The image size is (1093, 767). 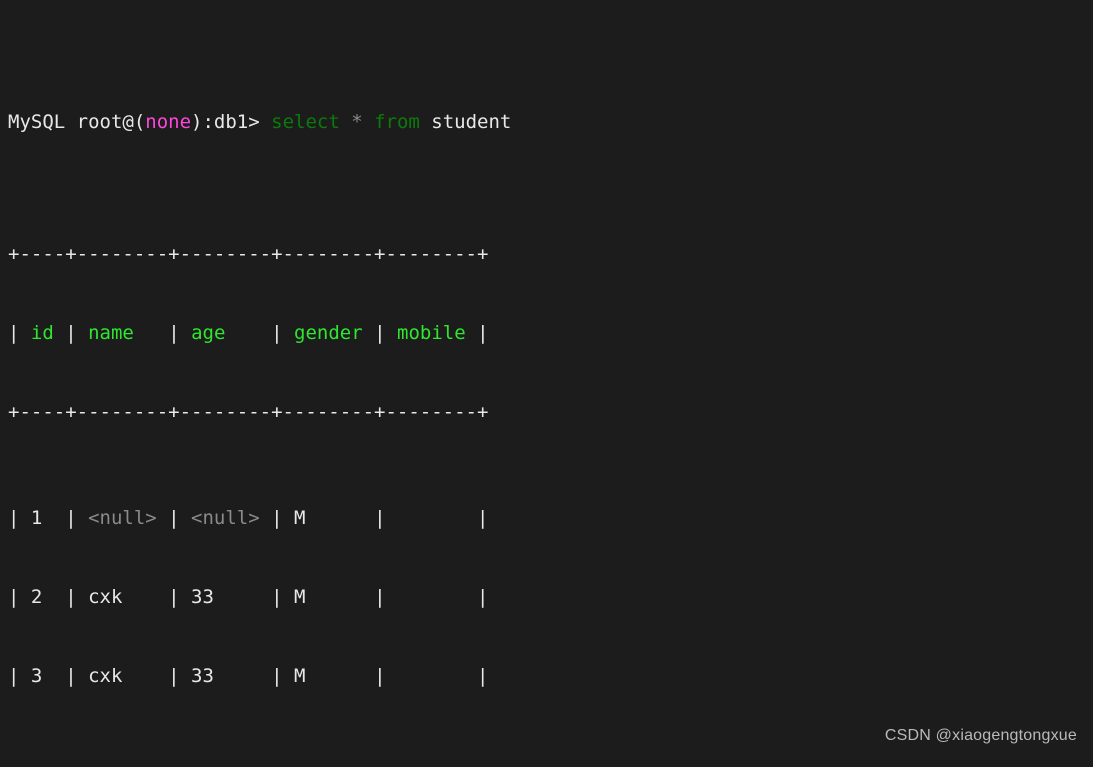 I want to click on table1-column-name: name, so click(x=111, y=332).